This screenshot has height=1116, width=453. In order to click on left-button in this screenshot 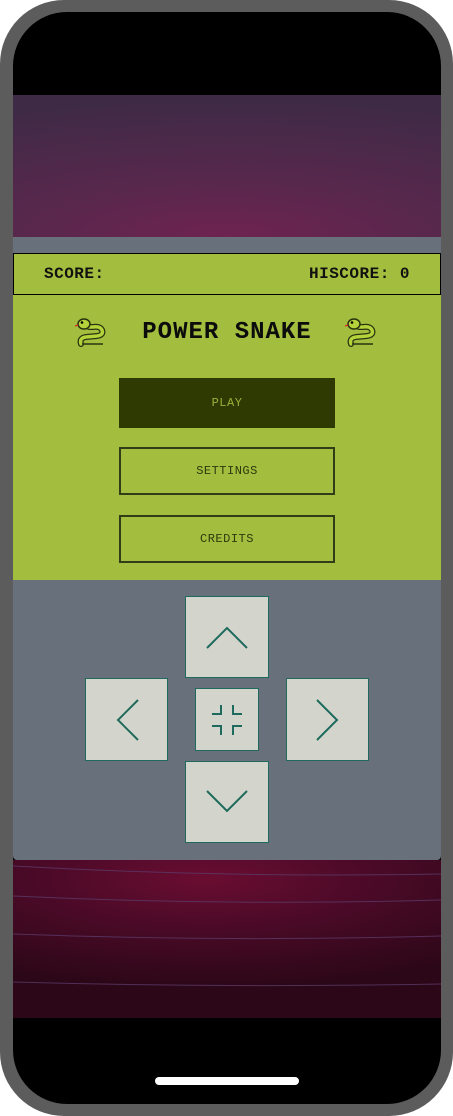, I will do `click(126, 719)`.